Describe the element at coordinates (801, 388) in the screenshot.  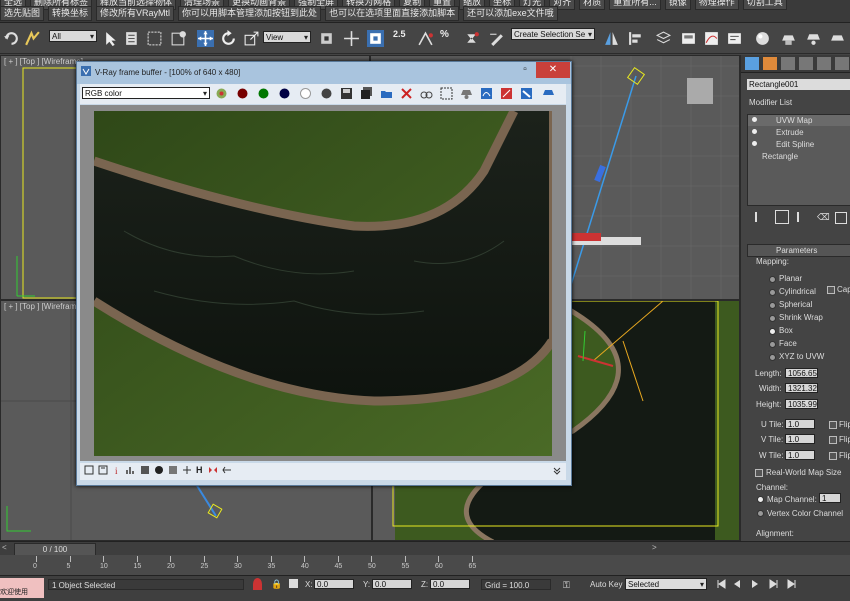
I see `width-spinner: 1321.32` at that location.